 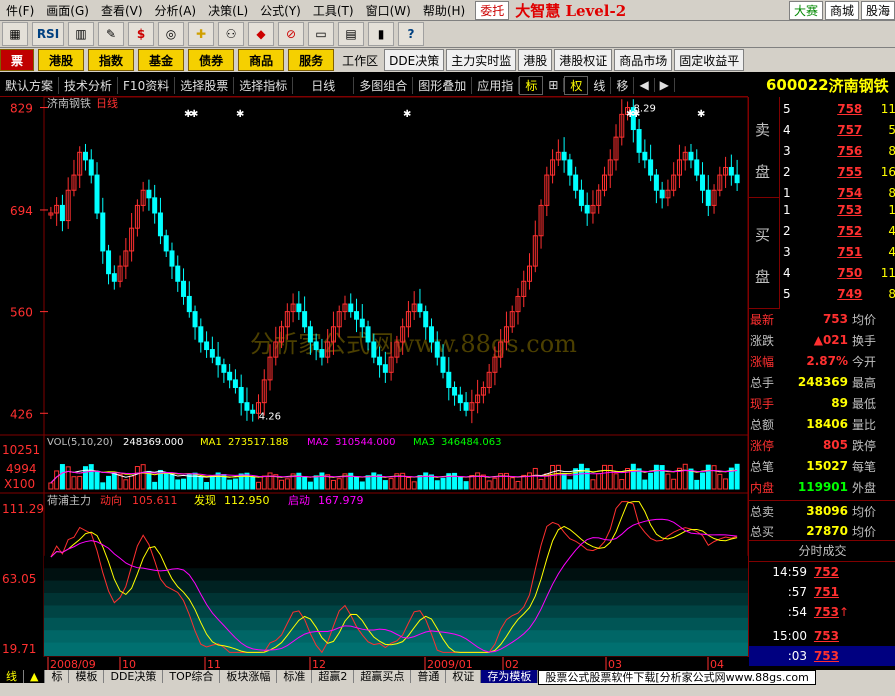 I want to click on orderbook-row: 3 756 8, so click(x=837, y=151).